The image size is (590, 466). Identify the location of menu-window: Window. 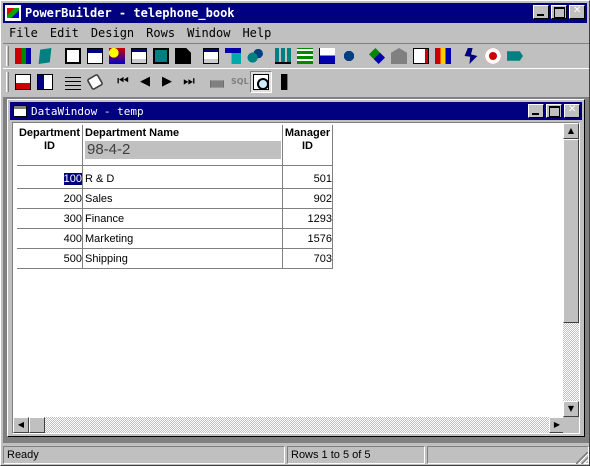
(208, 33).